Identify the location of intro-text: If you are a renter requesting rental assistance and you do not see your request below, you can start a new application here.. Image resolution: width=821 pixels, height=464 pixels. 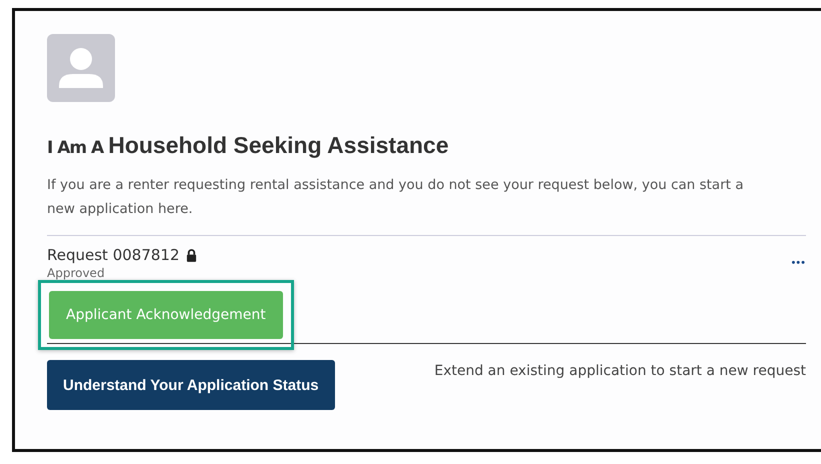
(395, 197).